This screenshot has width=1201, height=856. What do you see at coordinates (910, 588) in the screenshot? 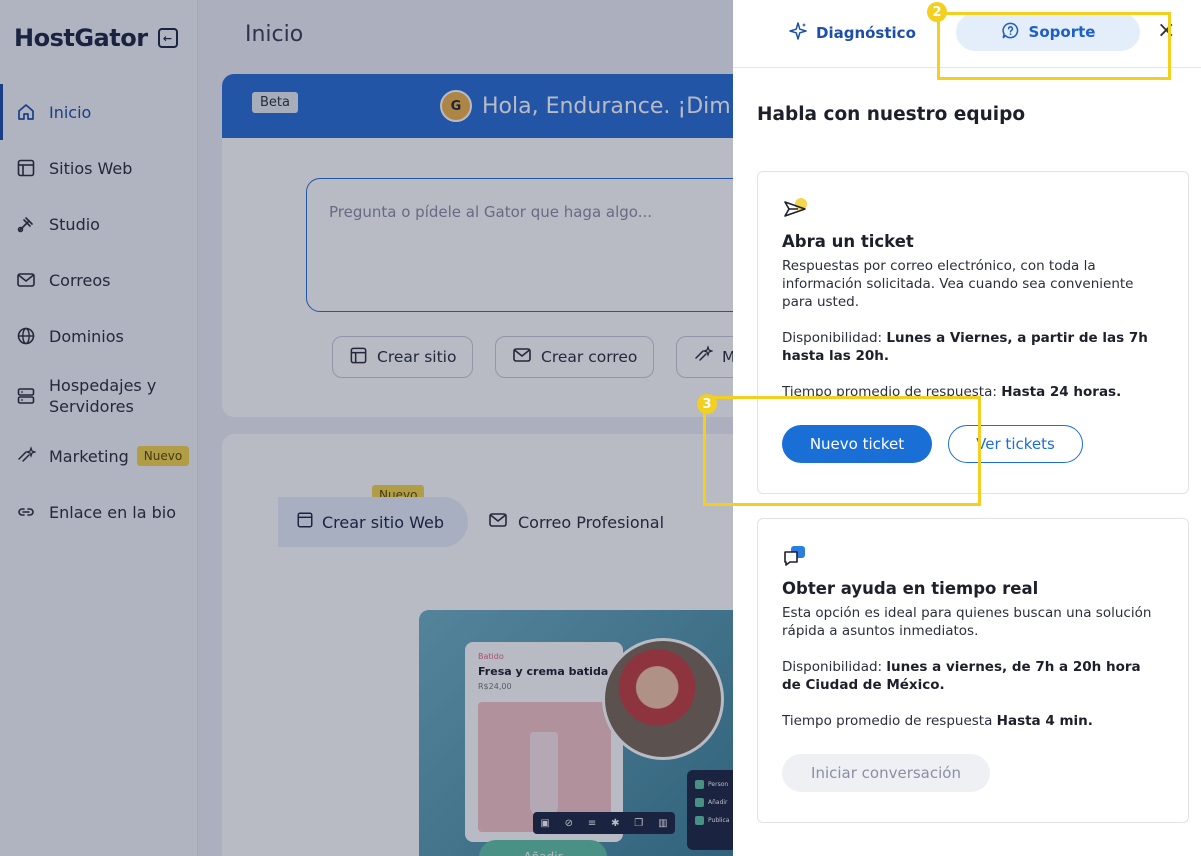
I see `card-title: Obter ayuda en tiempo real` at bounding box center [910, 588].